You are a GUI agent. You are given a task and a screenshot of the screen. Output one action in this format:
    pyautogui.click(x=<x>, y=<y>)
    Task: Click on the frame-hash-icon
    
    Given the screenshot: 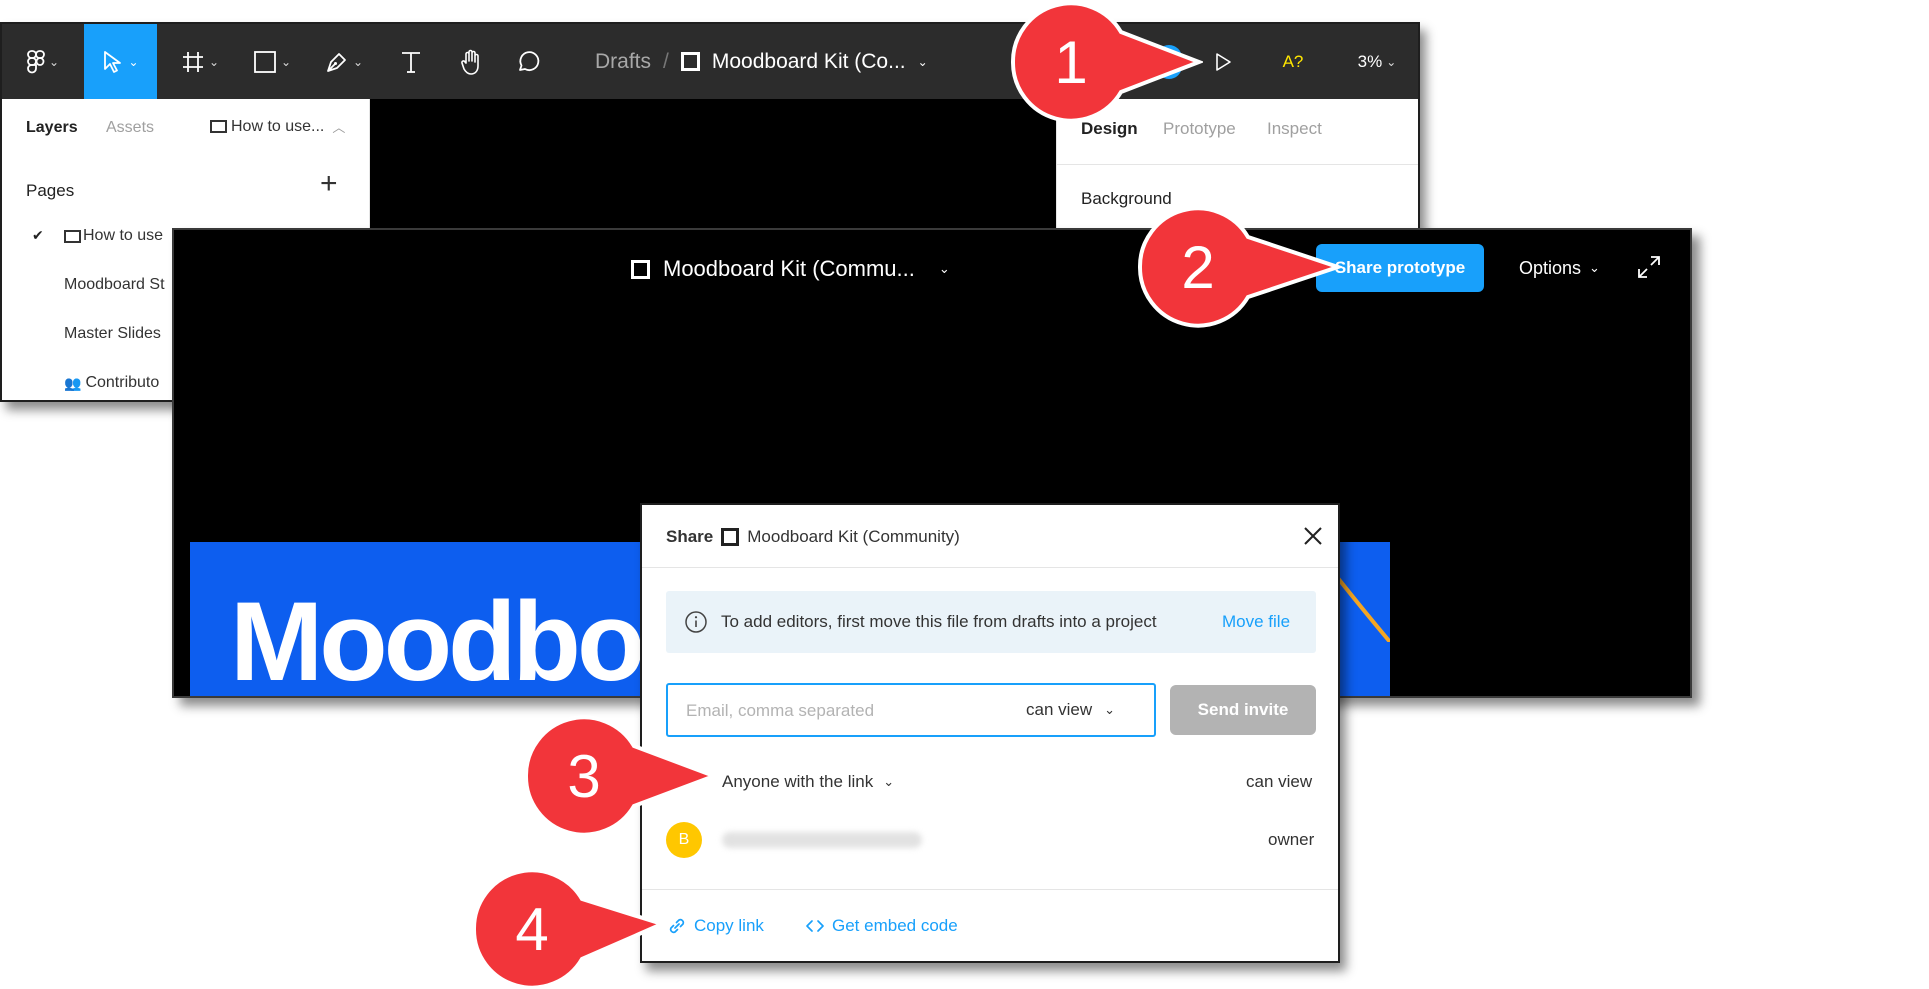 What is the action you would take?
    pyautogui.click(x=193, y=62)
    